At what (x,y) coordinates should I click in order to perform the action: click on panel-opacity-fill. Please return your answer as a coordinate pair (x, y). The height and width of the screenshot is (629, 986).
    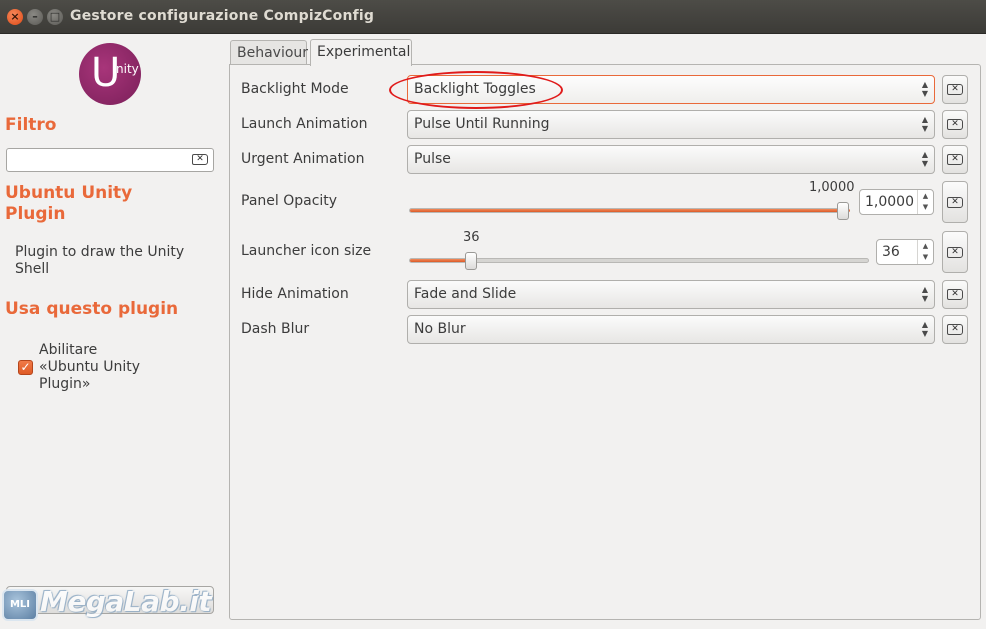
    Looking at the image, I should click on (630, 210).